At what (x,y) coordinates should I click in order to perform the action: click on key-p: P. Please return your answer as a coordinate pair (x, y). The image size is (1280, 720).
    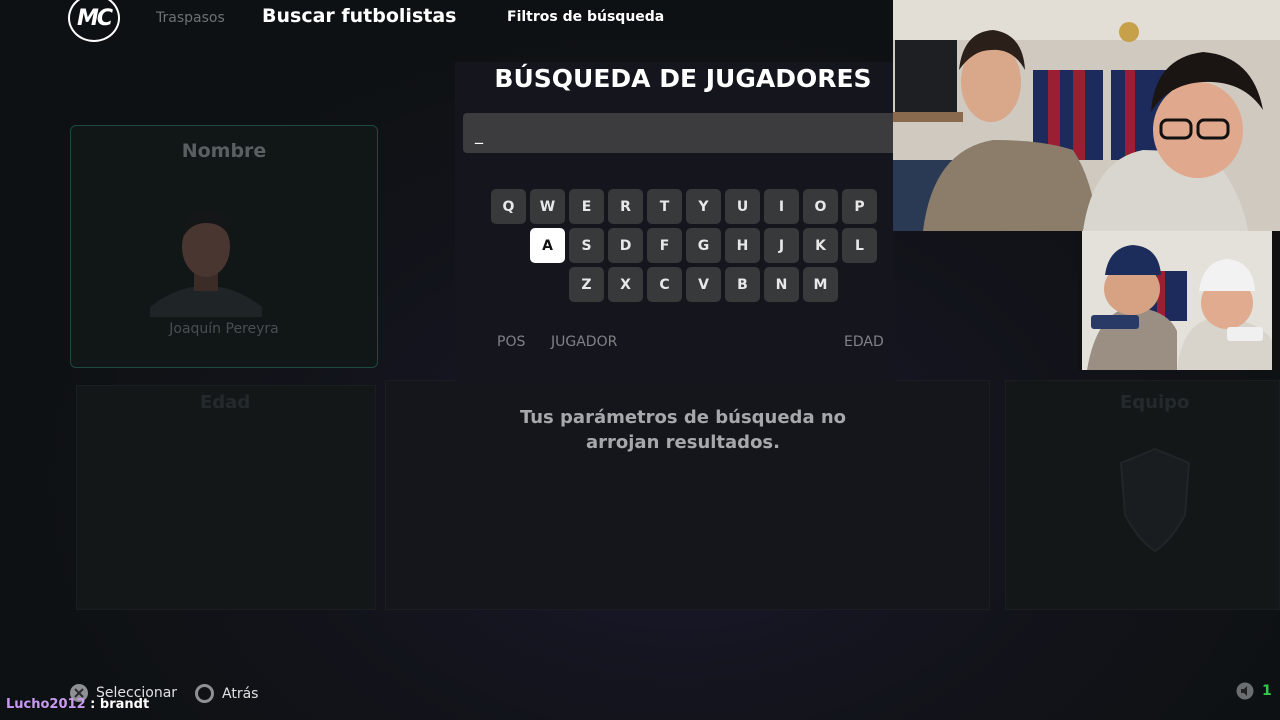
    Looking at the image, I should click on (859, 206).